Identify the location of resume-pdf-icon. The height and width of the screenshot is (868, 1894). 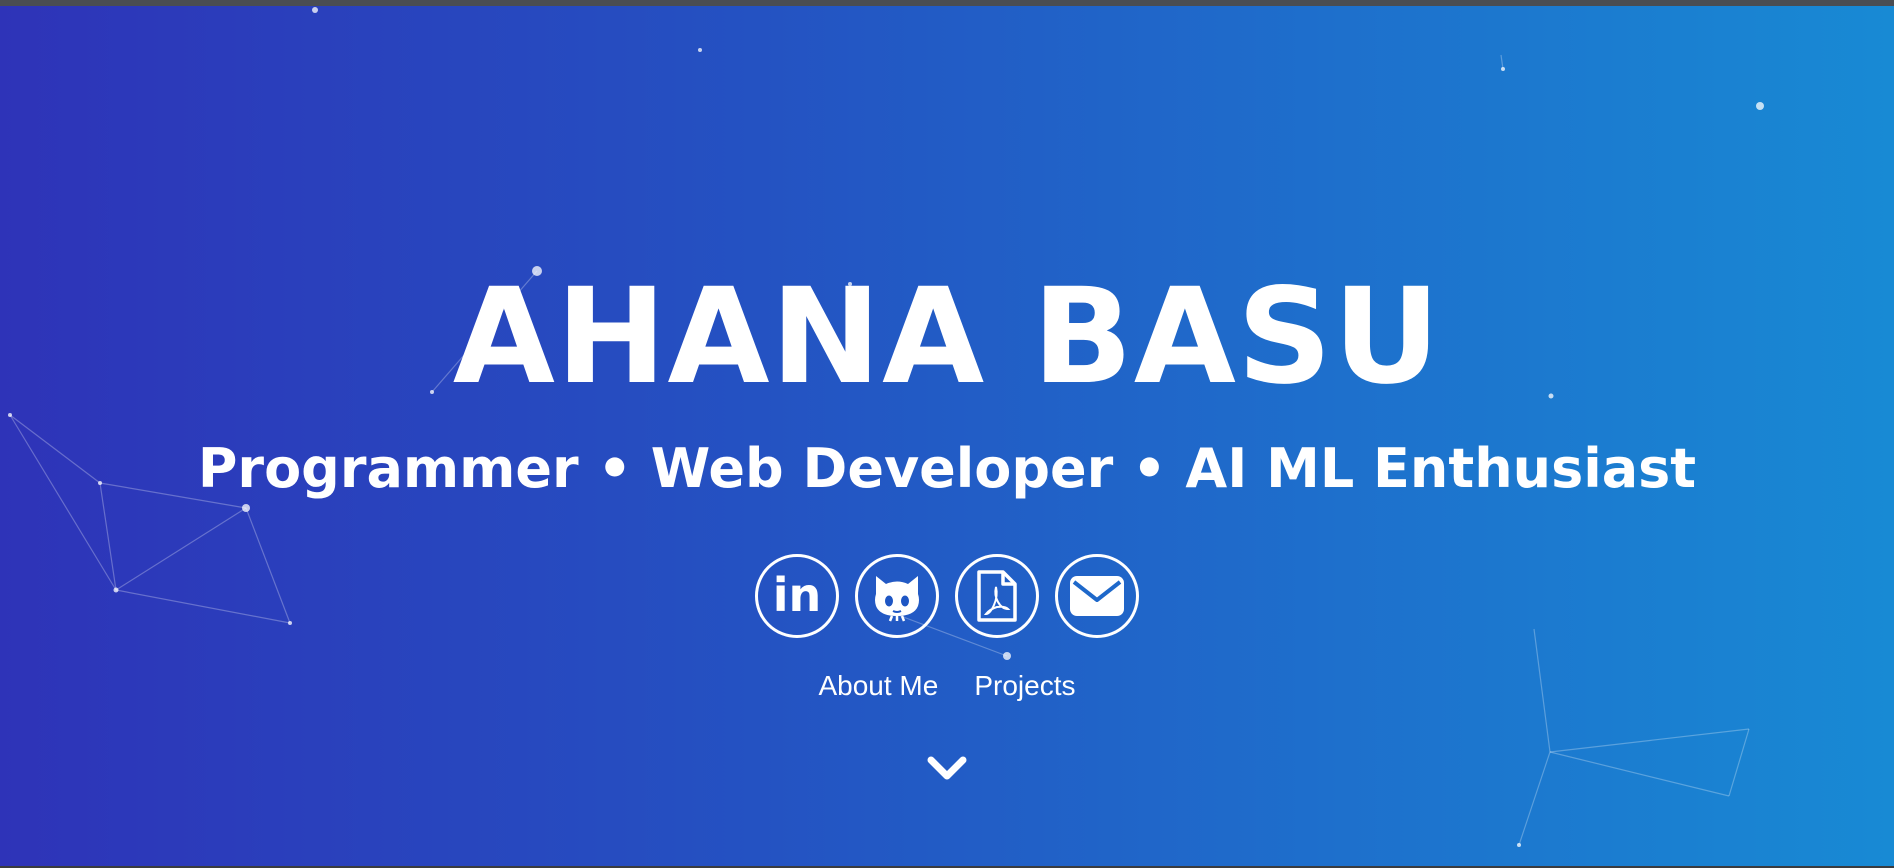
(997, 596).